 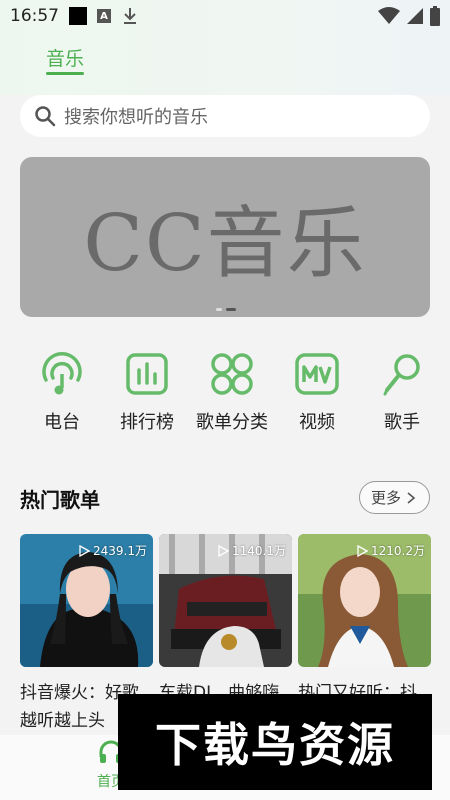 I want to click on grid-icon, so click(x=232, y=374).